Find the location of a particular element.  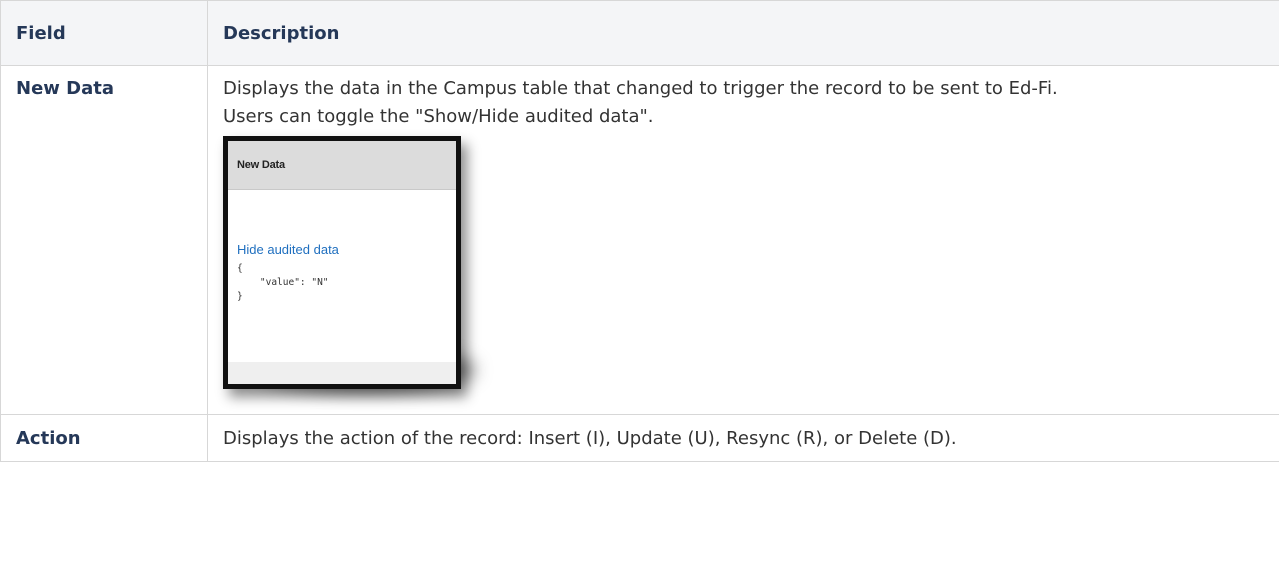

audited-data-json: { "value": "N" } is located at coordinates (283, 282).